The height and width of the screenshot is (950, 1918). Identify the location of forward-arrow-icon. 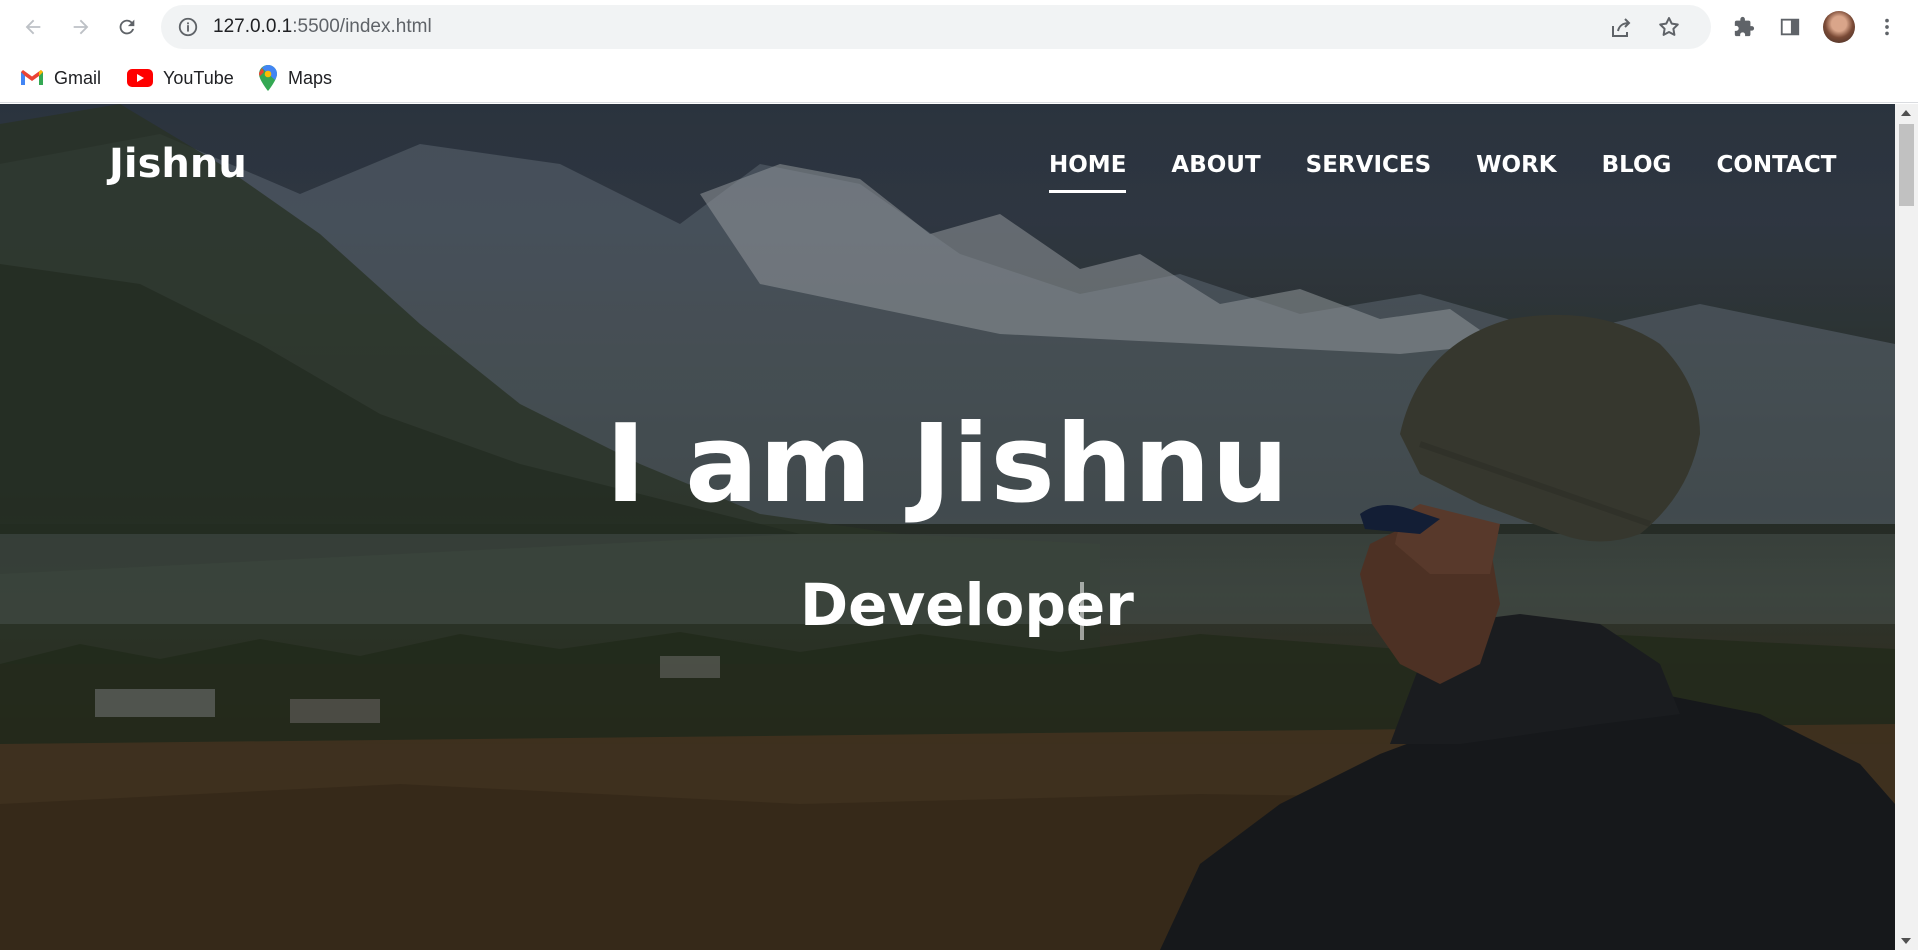
(81, 27).